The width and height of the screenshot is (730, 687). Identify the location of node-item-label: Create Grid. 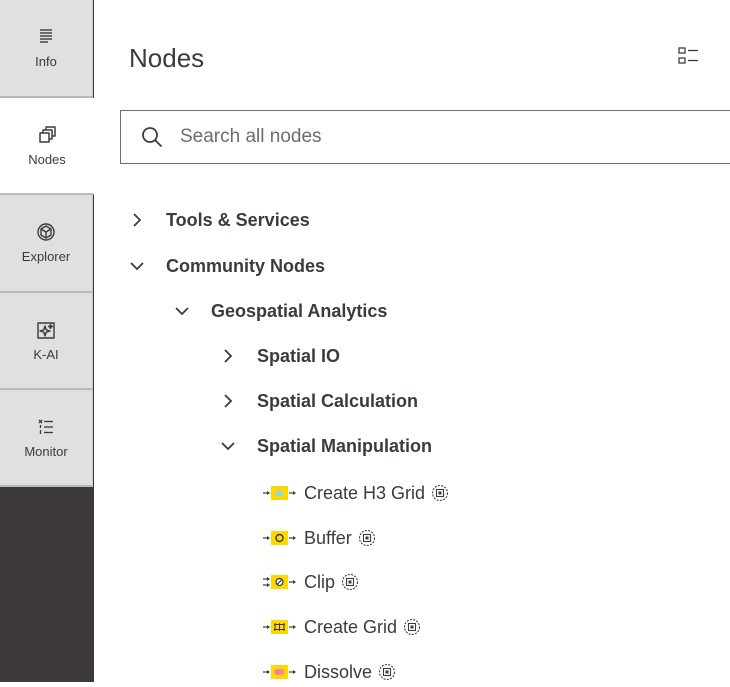
(351, 626).